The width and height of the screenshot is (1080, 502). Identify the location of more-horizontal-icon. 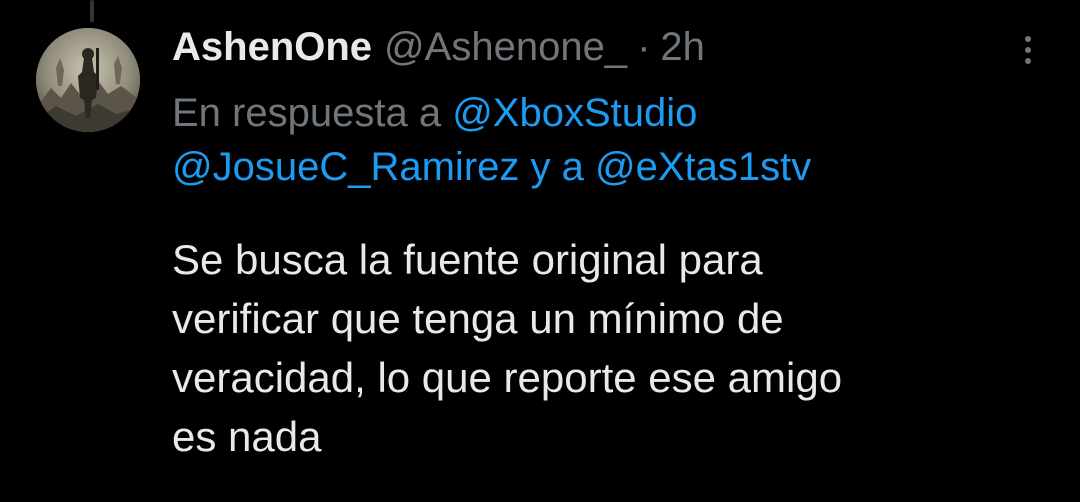
(1028, 50).